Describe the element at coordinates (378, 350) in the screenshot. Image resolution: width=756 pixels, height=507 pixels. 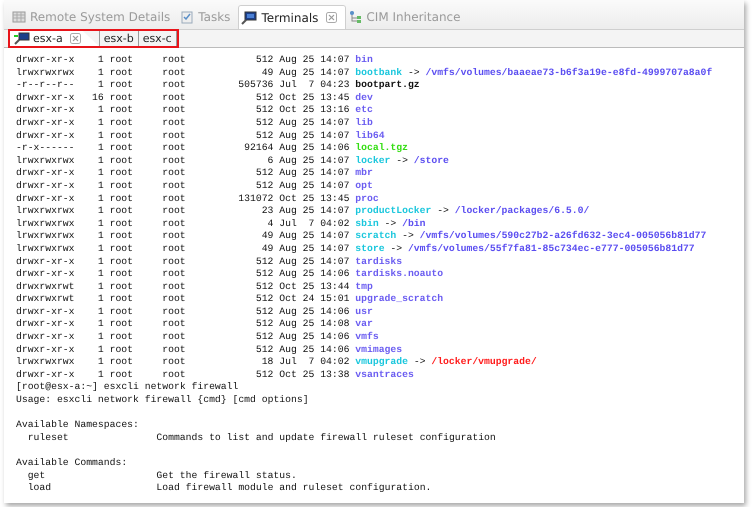
I see `file-name: vmimages` at that location.